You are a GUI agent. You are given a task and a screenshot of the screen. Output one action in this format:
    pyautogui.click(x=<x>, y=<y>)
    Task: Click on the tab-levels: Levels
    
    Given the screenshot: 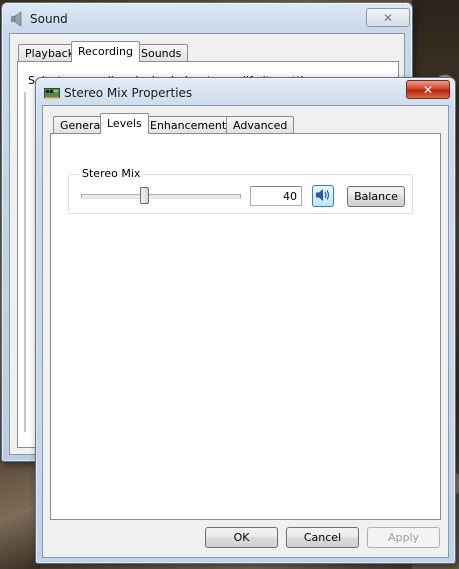 What is the action you would take?
    pyautogui.click(x=124, y=123)
    